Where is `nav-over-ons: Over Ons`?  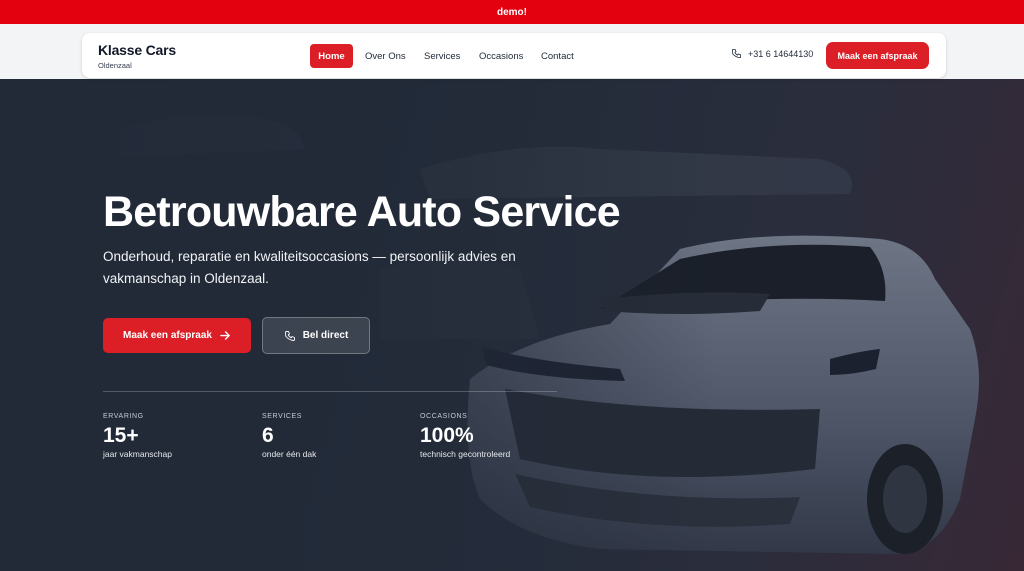
nav-over-ons: Over Ons is located at coordinates (385, 56).